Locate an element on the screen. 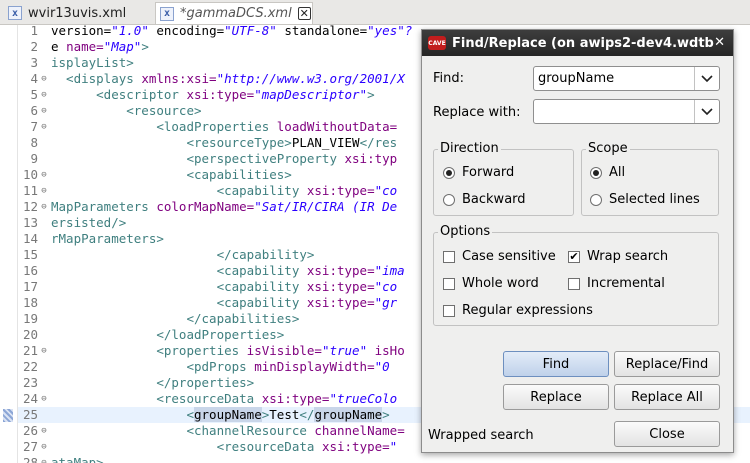 This screenshot has width=750, height=463. code-token: channelName= is located at coordinates (359, 430).